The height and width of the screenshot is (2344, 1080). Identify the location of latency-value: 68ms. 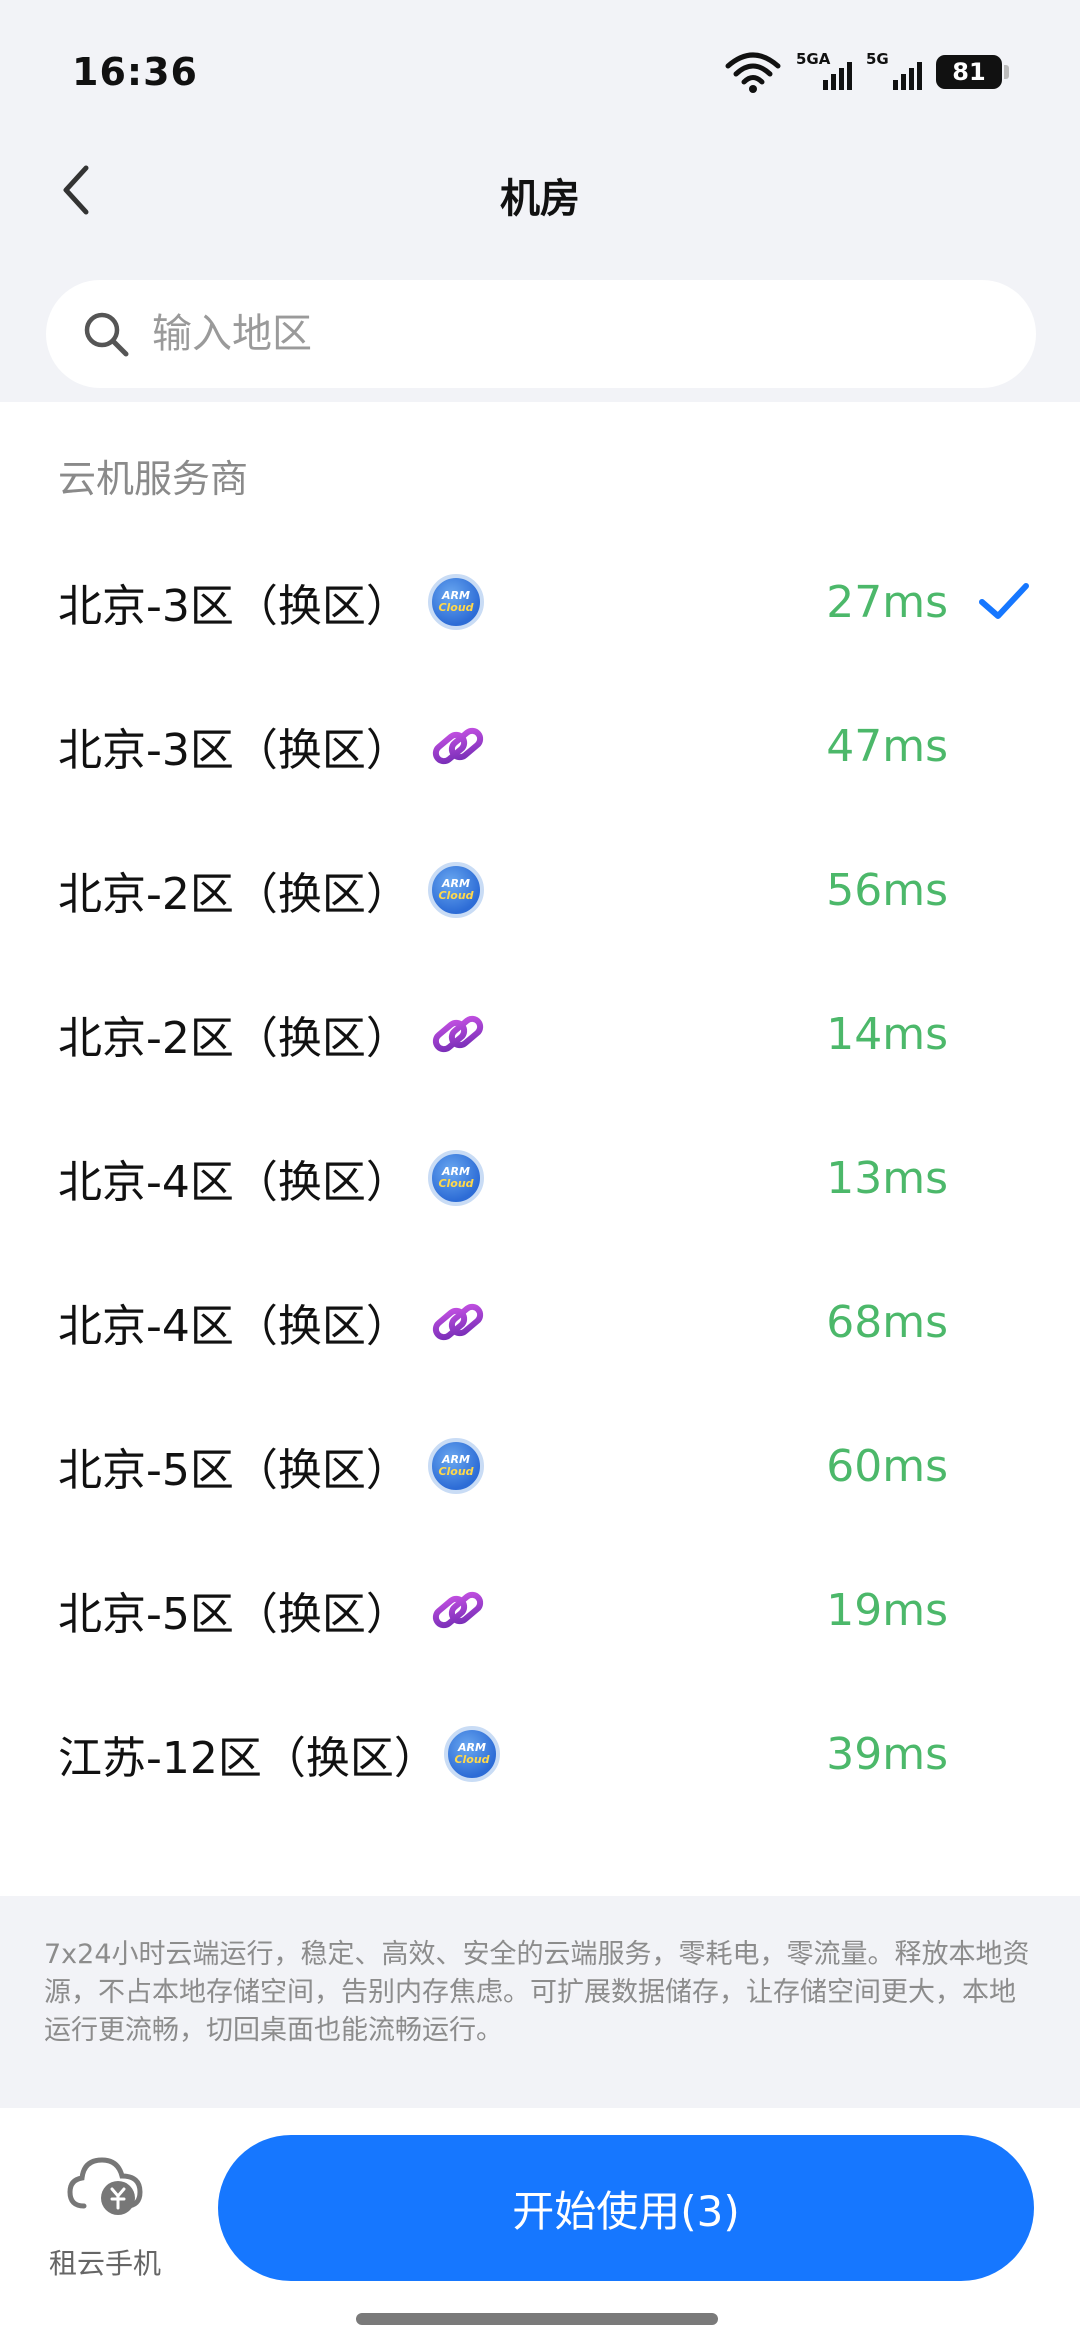
(887, 1322).